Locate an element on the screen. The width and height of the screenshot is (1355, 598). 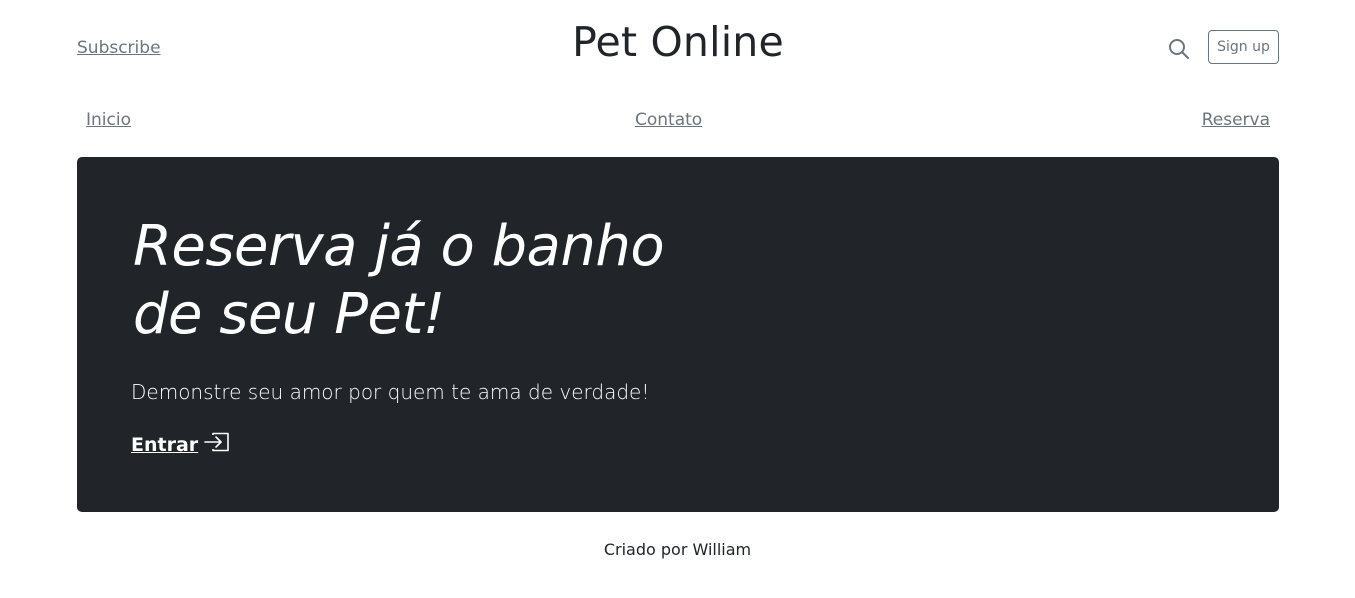
main-nav: Inicio Contato Reserva is located at coordinates (678, 123).